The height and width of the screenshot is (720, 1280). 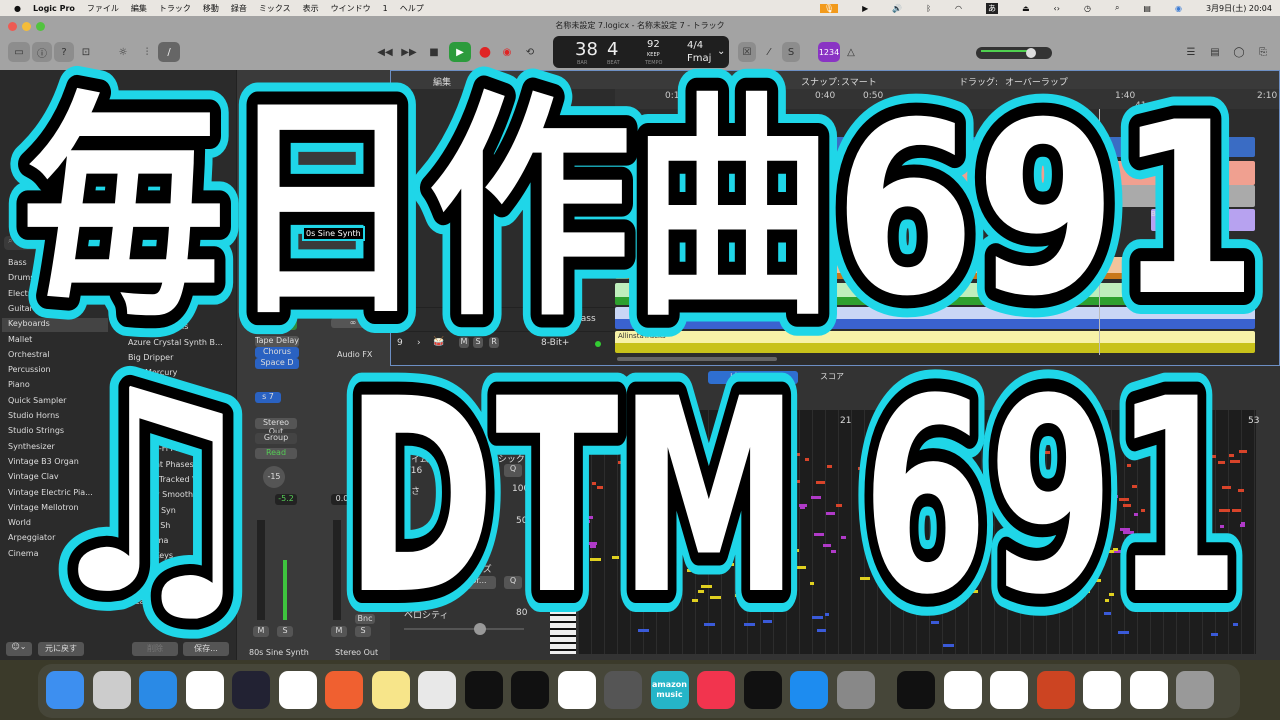 What do you see at coordinates (1147, 8) in the screenshot?
I see `control-center-icon: ▤` at bounding box center [1147, 8].